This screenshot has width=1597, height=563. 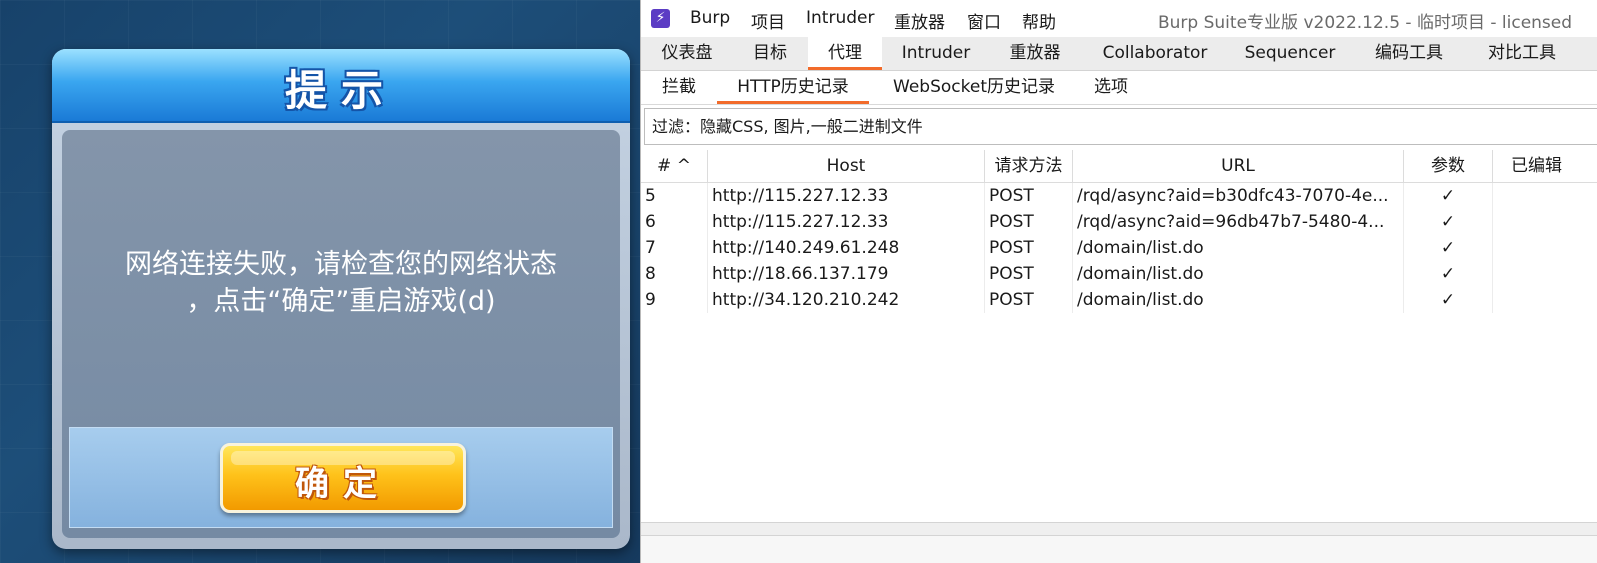 I want to click on tab-target: 目标, so click(x=770, y=53).